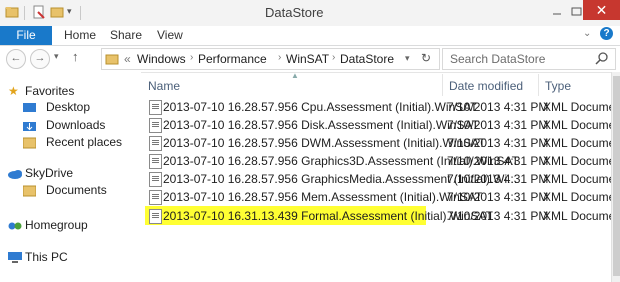 The height and width of the screenshot is (282, 620). I want to click on star-icon: ★, so click(13, 91).